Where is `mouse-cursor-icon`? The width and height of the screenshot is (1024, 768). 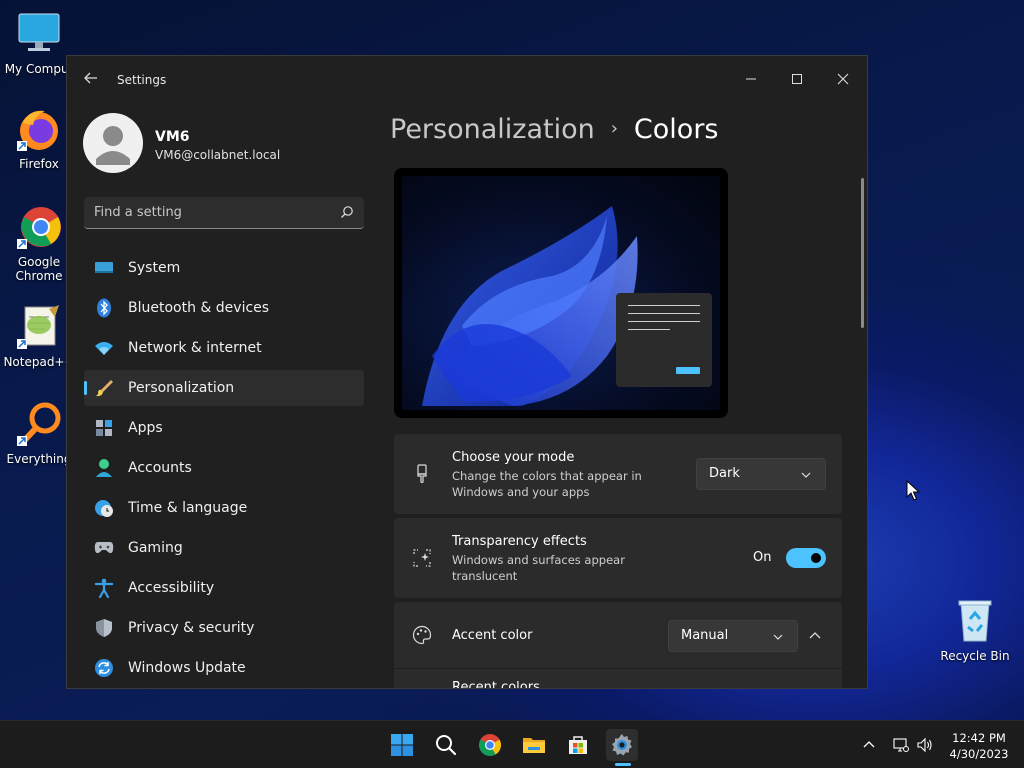
mouse-cursor-icon is located at coordinates (913, 490).